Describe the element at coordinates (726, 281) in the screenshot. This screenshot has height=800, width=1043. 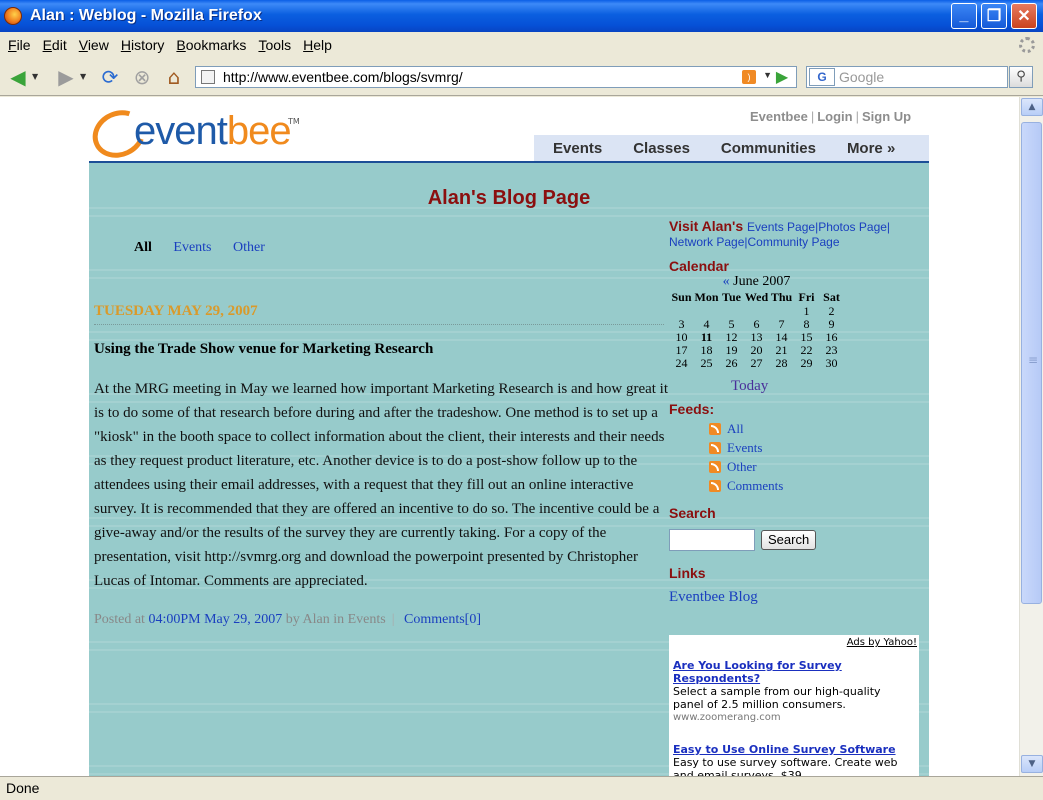
I see `calendar-prev: «` at that location.